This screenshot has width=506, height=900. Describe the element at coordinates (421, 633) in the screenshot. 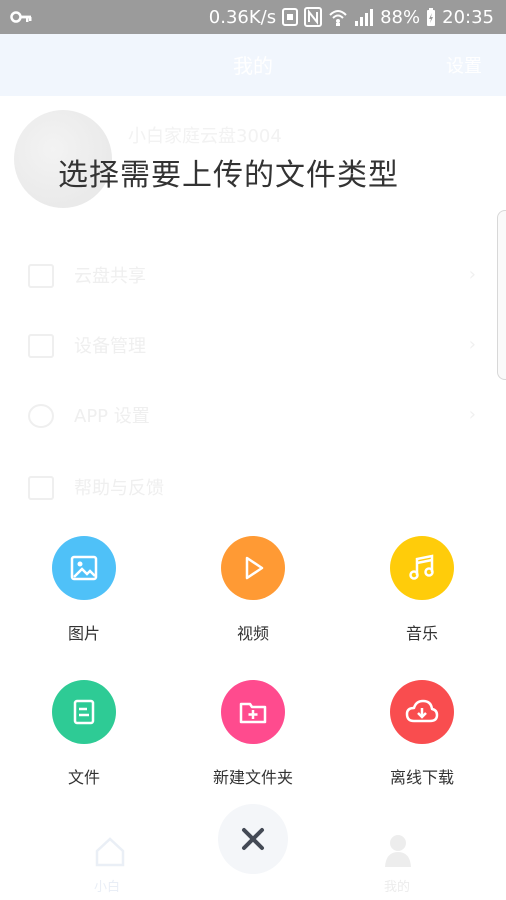

I see `option-label: 音乐` at that location.